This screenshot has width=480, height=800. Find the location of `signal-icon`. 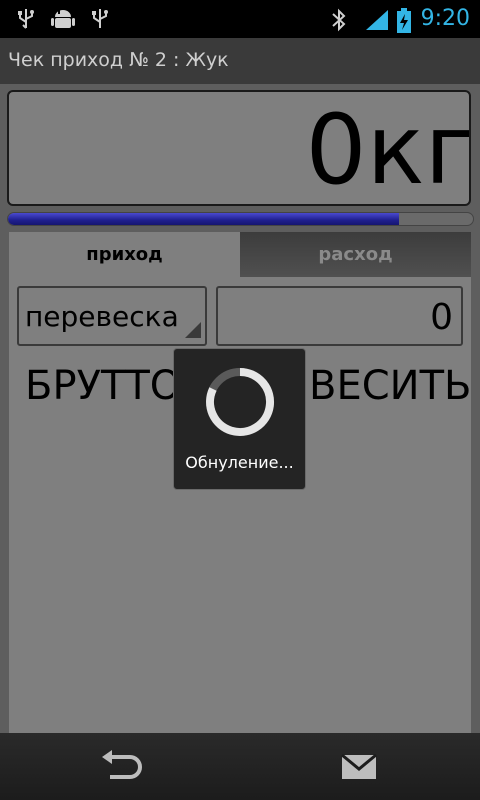

signal-icon is located at coordinates (377, 20).